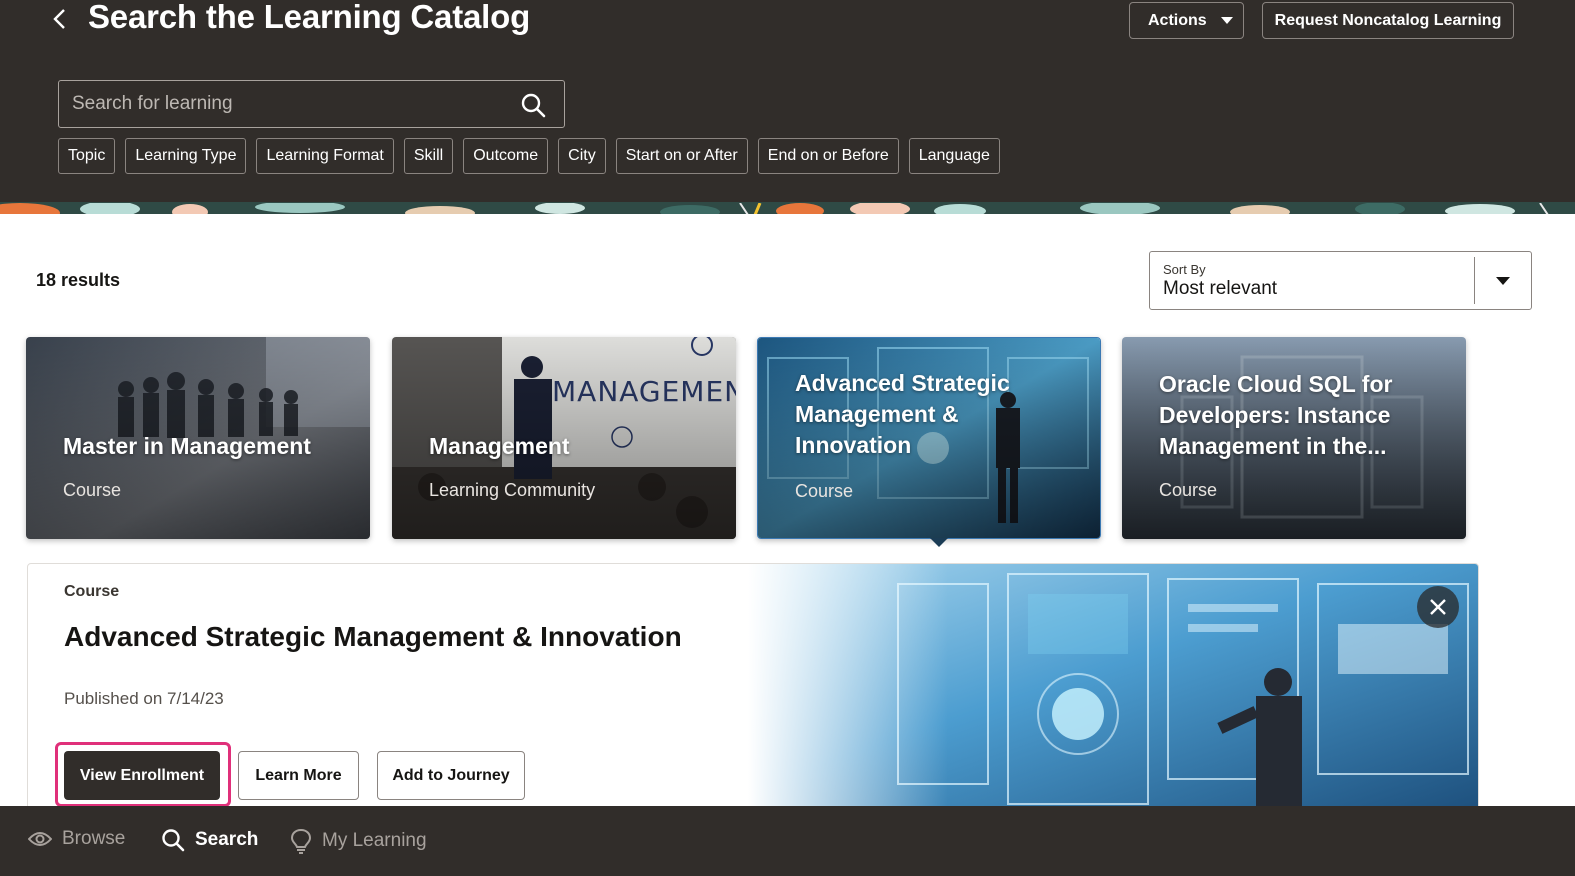  I want to click on learn-more-button: Learn More, so click(298, 775).